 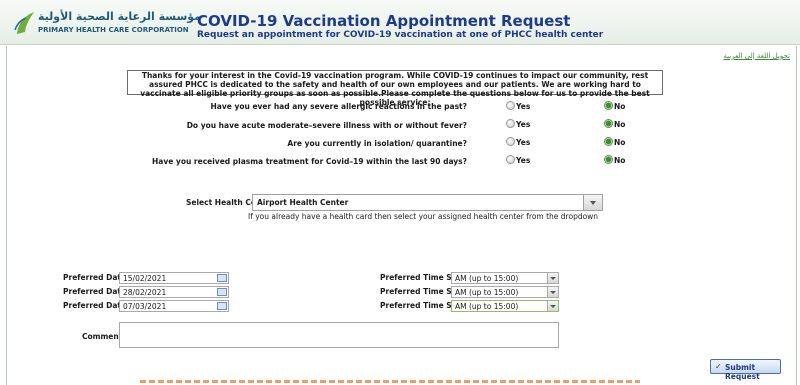 I want to click on q4-no-radio, so click(x=608, y=159).